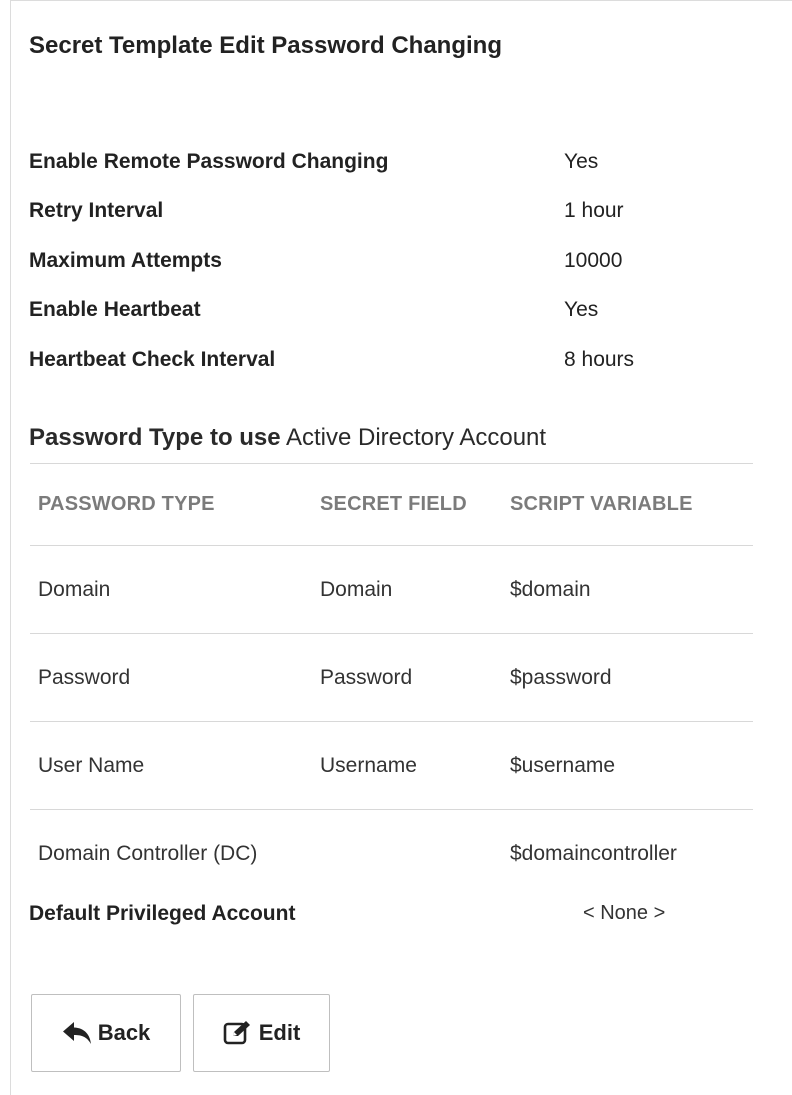 The image size is (792, 1095). I want to click on table-row: User Name Username $username, so click(391, 766).